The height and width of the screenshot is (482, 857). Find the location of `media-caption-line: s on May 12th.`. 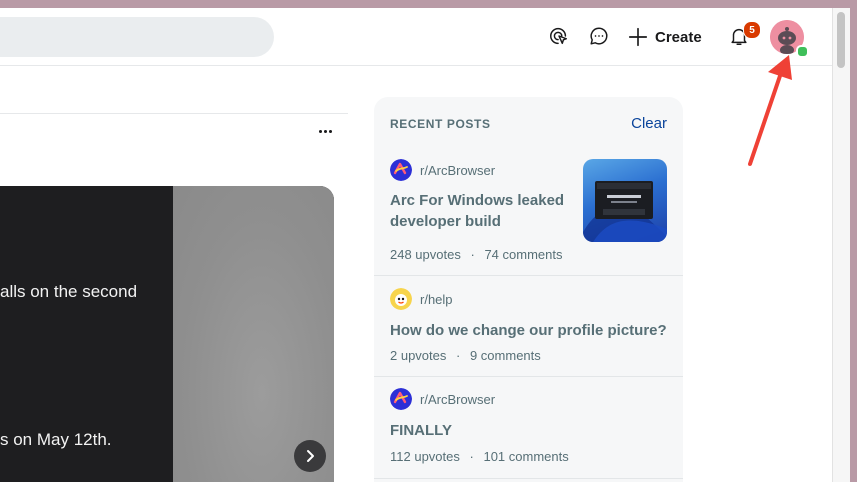

media-caption-line: s on May 12th. is located at coordinates (56, 439).